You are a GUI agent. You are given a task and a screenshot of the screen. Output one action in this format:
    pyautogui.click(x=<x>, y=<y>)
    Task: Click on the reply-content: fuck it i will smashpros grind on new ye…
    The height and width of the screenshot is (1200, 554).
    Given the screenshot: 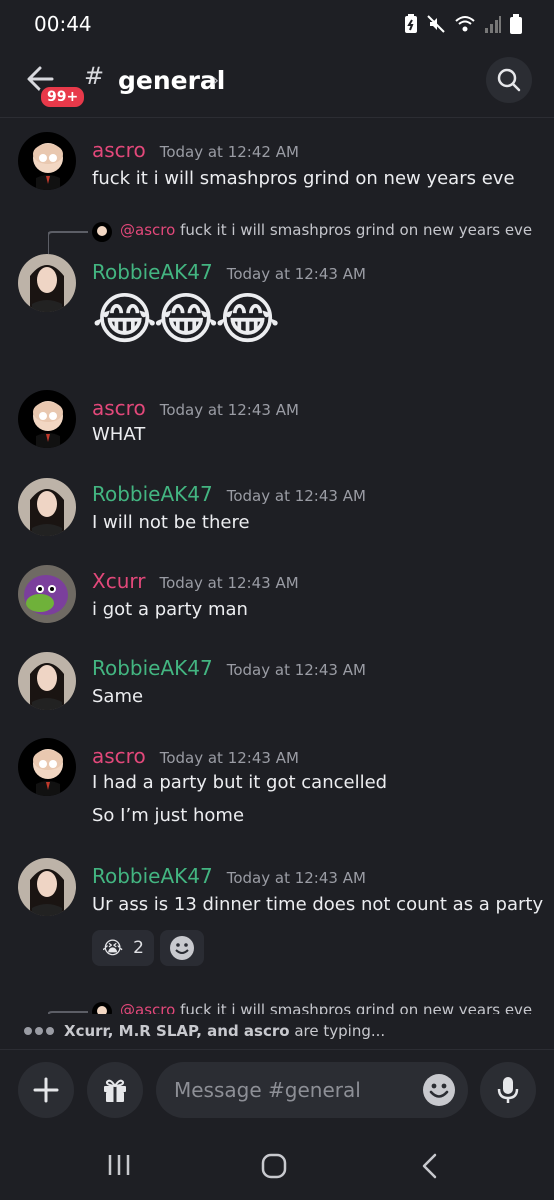 What is the action you would take?
    pyautogui.click(x=356, y=230)
    